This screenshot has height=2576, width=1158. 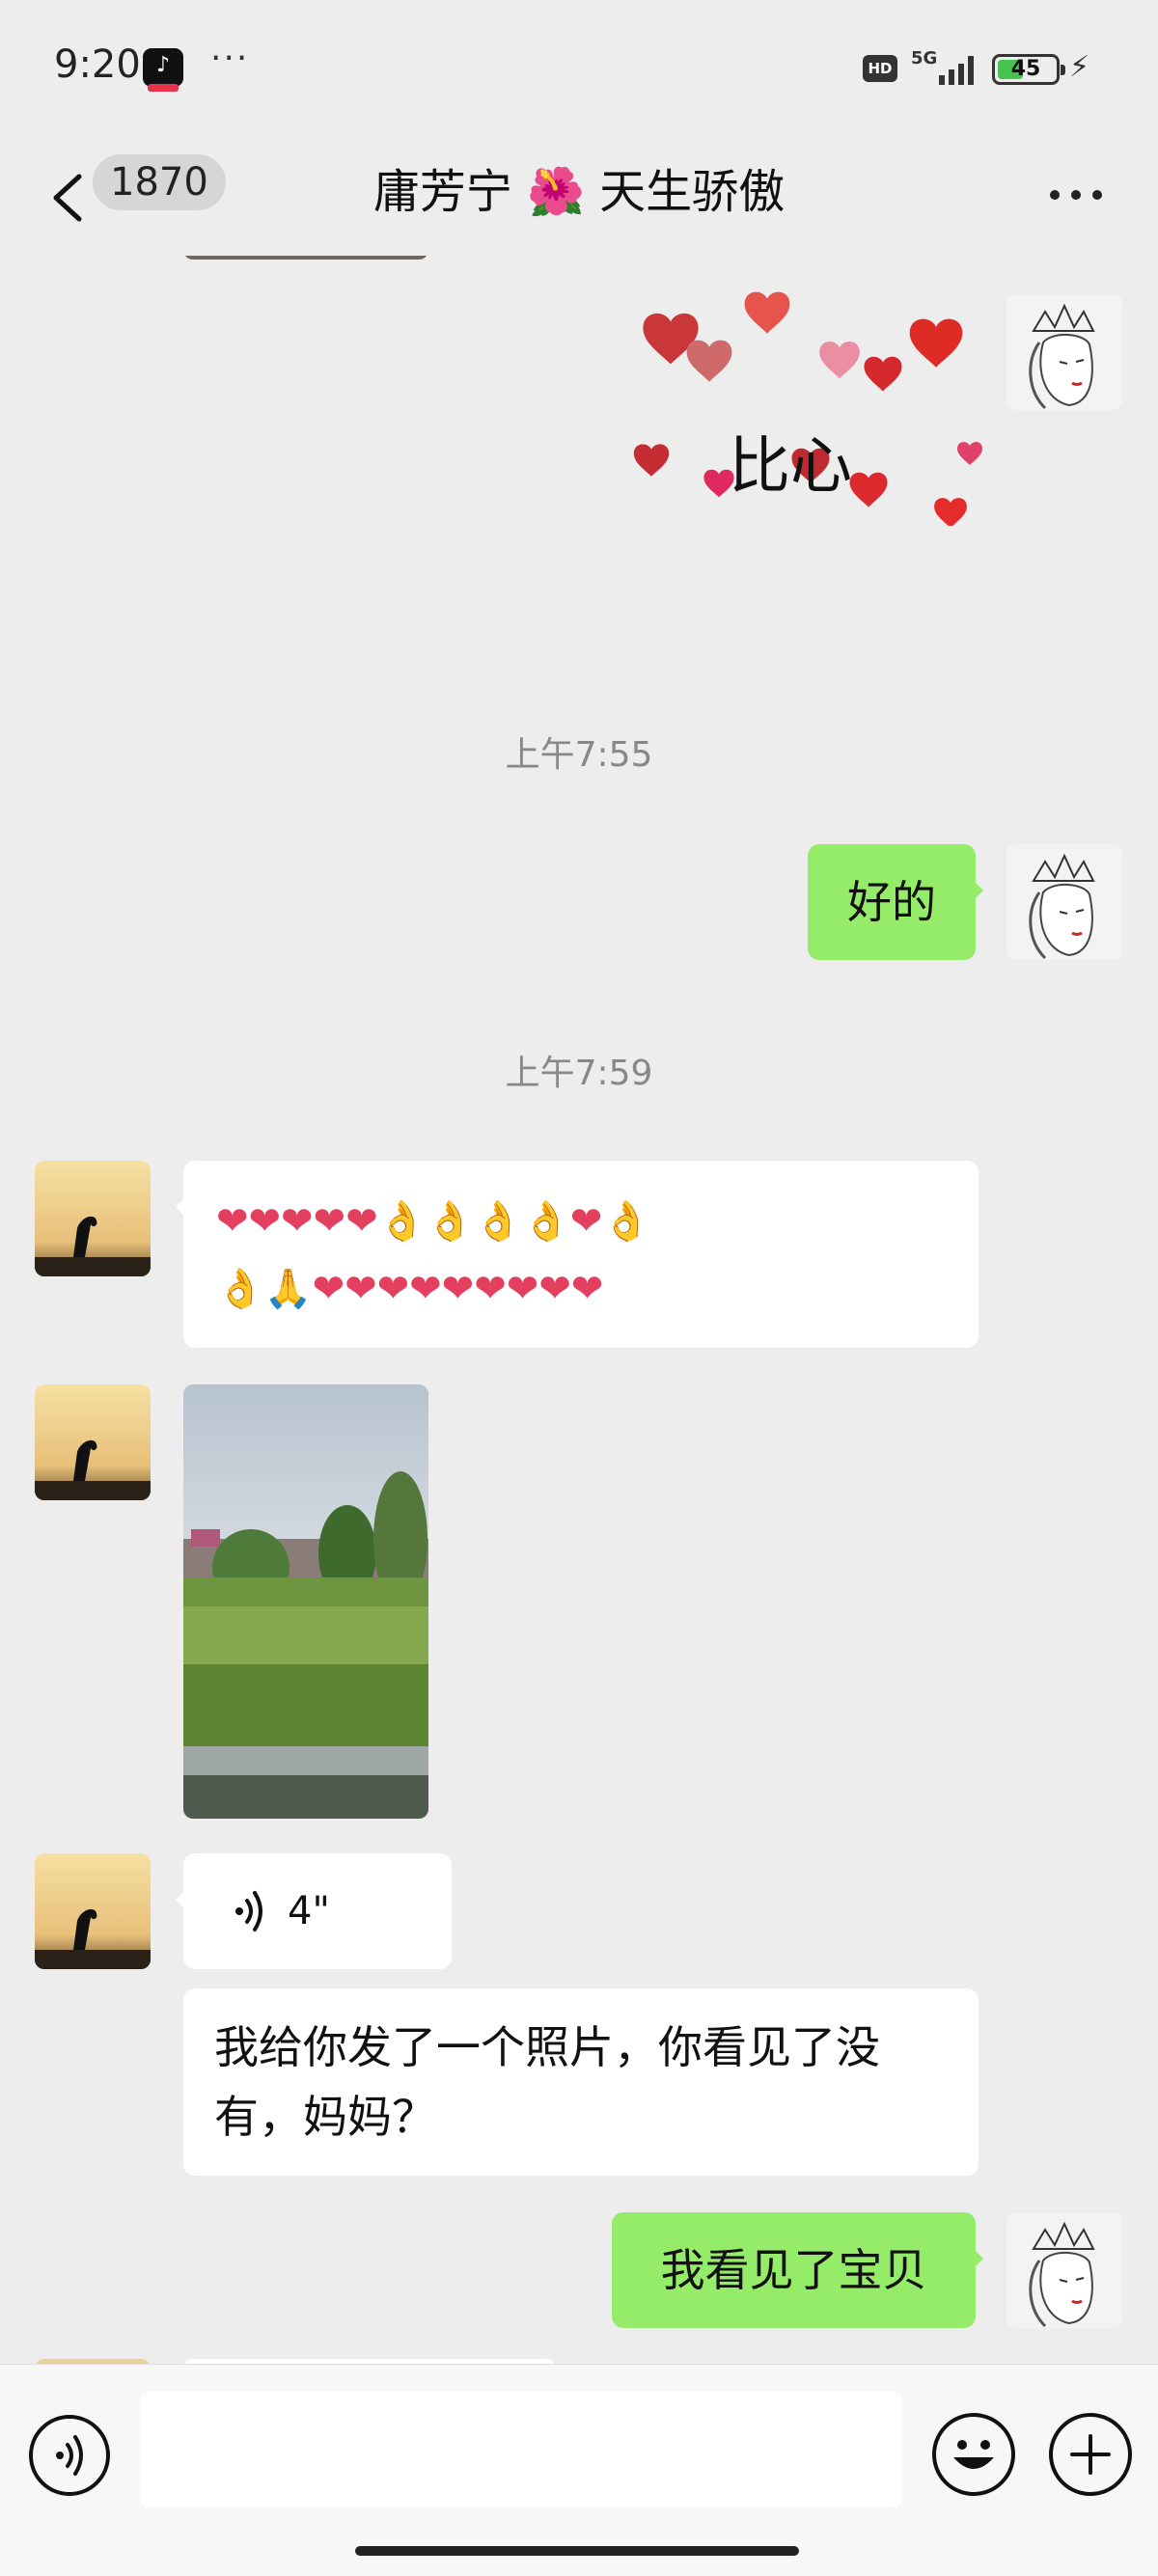 What do you see at coordinates (577, 2551) in the screenshot?
I see `home-indicator` at bounding box center [577, 2551].